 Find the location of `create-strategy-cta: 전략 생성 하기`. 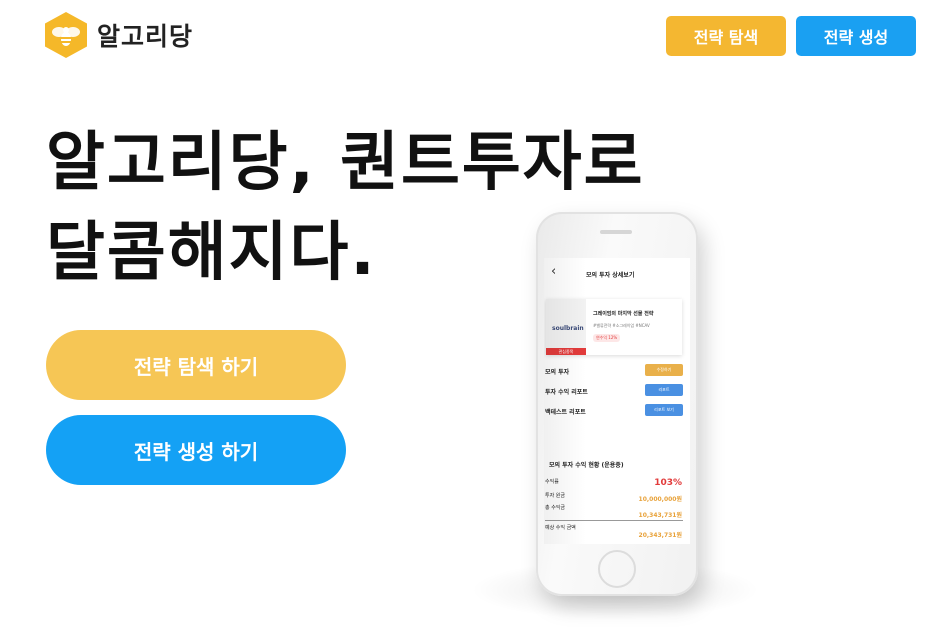

create-strategy-cta: 전략 생성 하기 is located at coordinates (196, 450).